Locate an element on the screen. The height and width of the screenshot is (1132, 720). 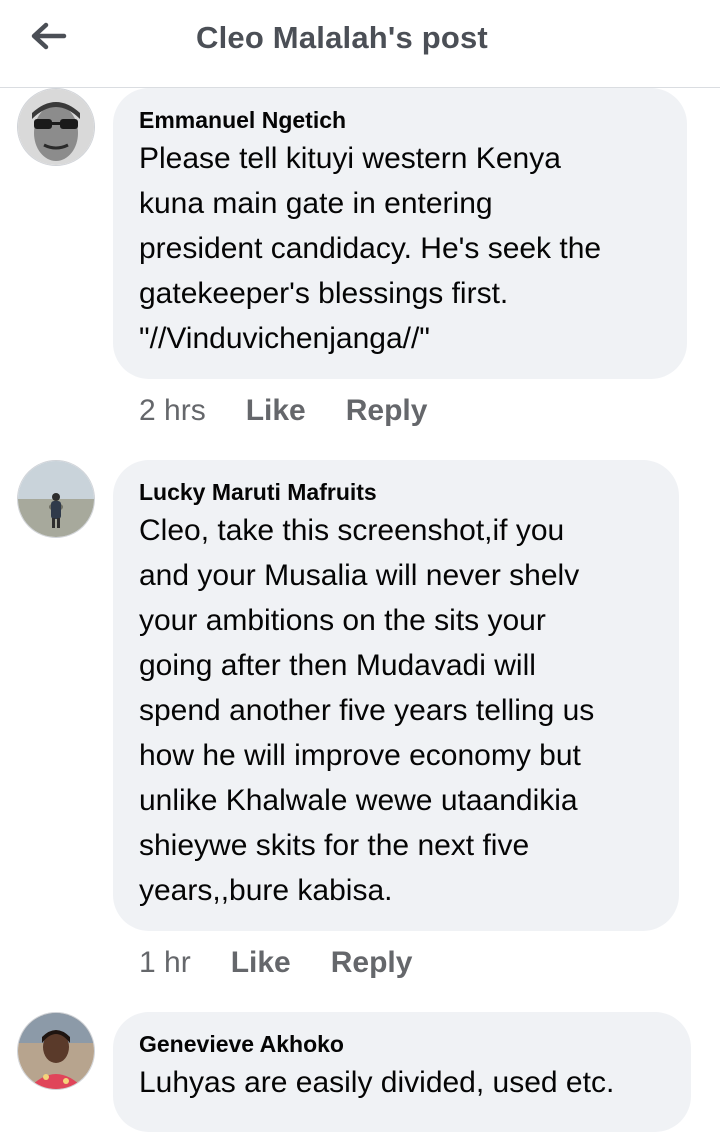
comment-actions: 1 hr Like Reply is located at coordinates (295, 963).